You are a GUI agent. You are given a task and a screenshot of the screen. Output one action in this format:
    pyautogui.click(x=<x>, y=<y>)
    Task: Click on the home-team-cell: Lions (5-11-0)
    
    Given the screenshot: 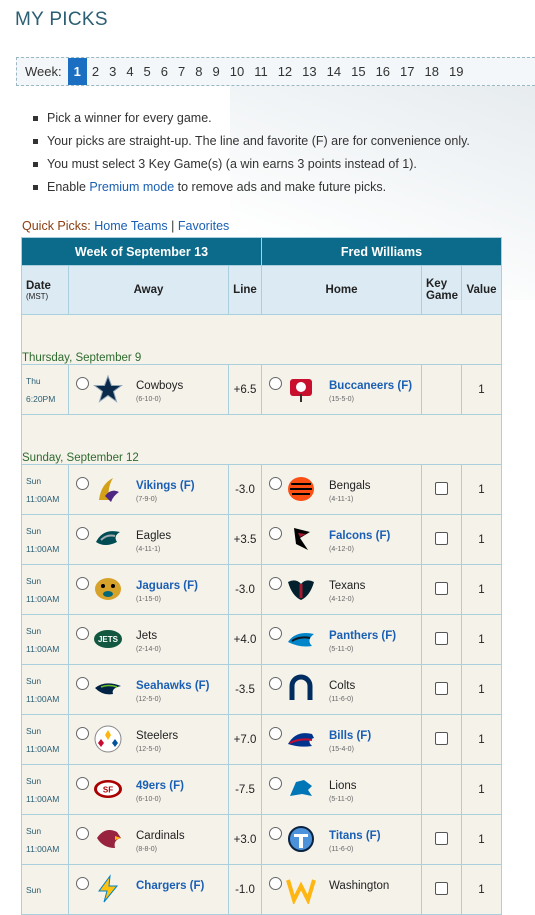 What is the action you would take?
    pyautogui.click(x=341, y=789)
    